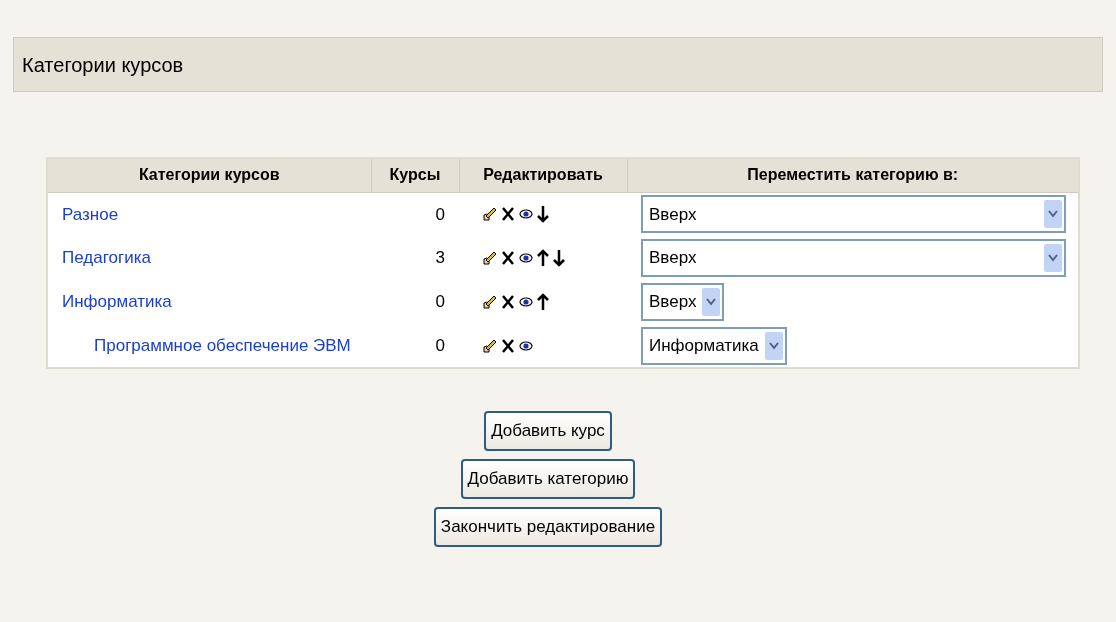 This screenshot has width=1116, height=622. What do you see at coordinates (548, 479) in the screenshot?
I see `action-button: Добавить категорию` at bounding box center [548, 479].